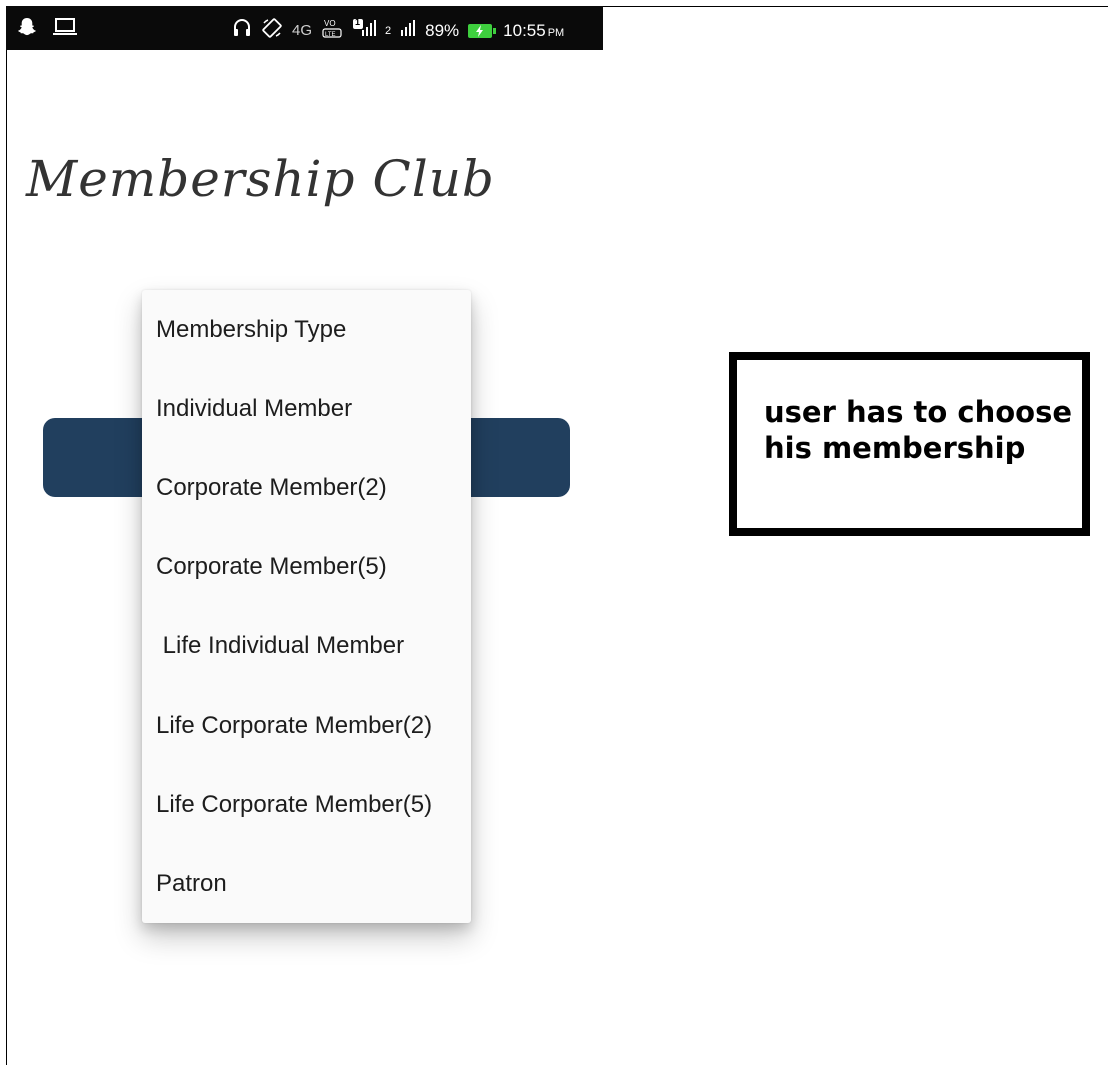 Image resolution: width=1108 pixels, height=1065 pixels. I want to click on option-corporate-member-5: Corporate Member(5), so click(271, 567).